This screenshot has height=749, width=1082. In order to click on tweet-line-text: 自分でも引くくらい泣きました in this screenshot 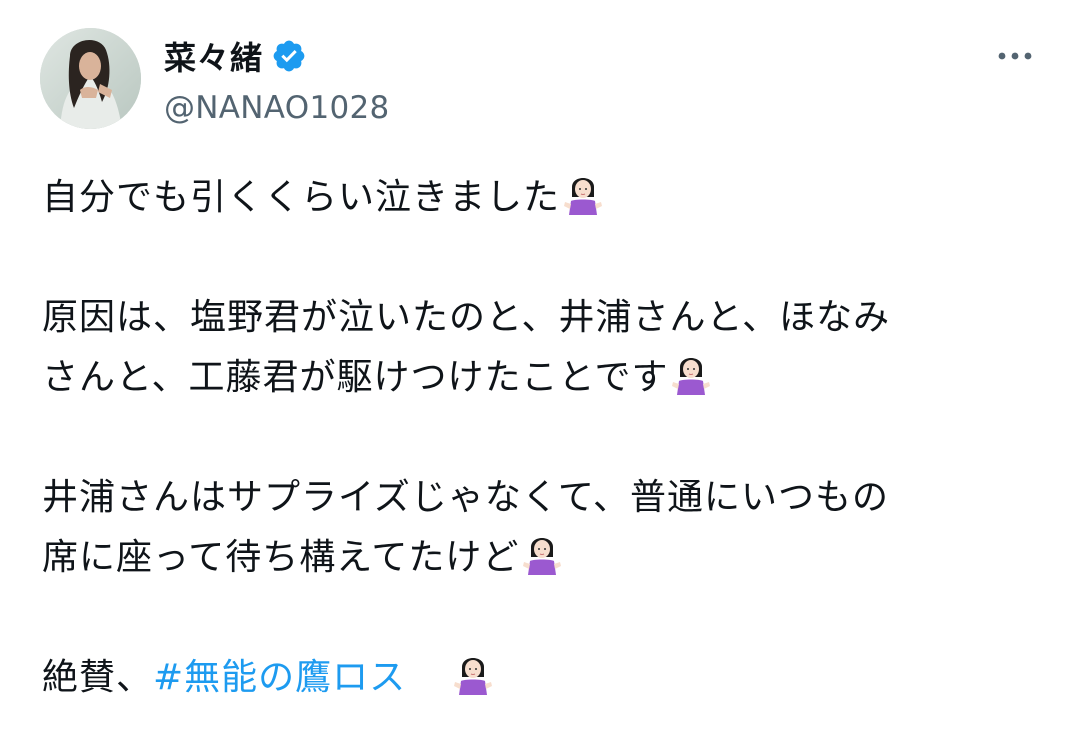, I will do `click(301, 197)`.